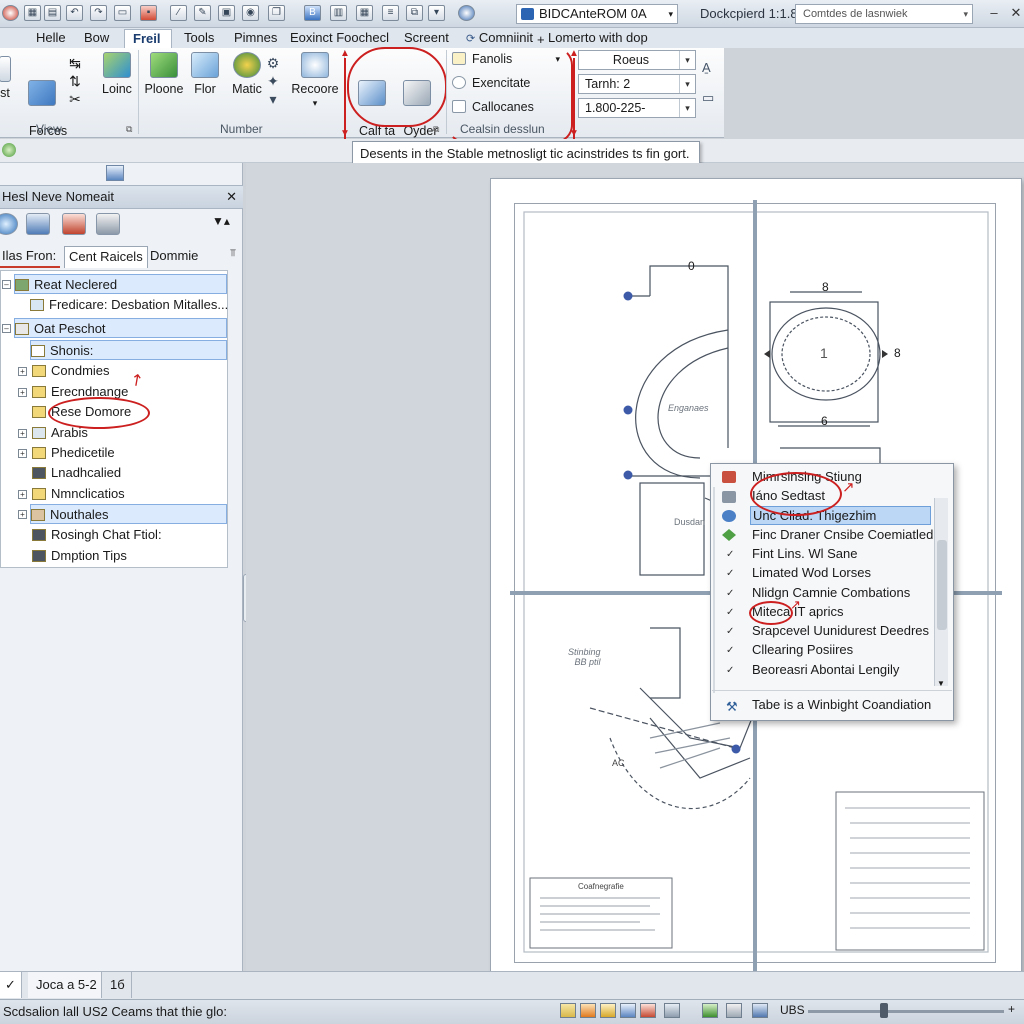 Image resolution: width=1024 pixels, height=1024 pixels. Describe the element at coordinates (44, 102) in the screenshot. I see `forces-tools-button: Forces Toote ▾` at that location.